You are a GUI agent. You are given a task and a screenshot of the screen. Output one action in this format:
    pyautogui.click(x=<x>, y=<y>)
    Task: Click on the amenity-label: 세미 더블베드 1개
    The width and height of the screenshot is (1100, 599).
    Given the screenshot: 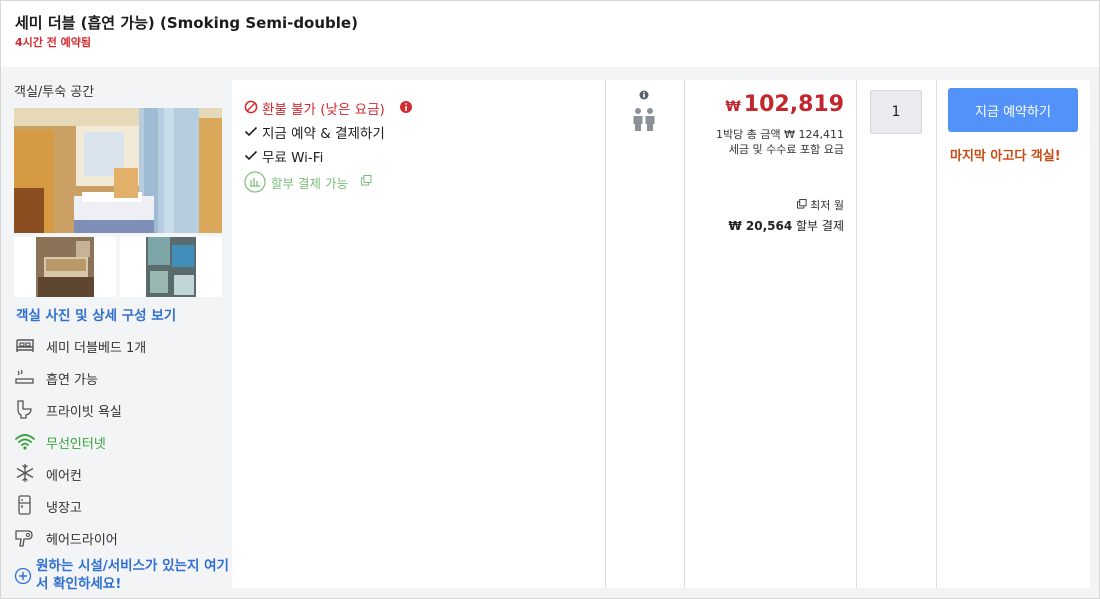 What is the action you would take?
    pyautogui.click(x=96, y=348)
    